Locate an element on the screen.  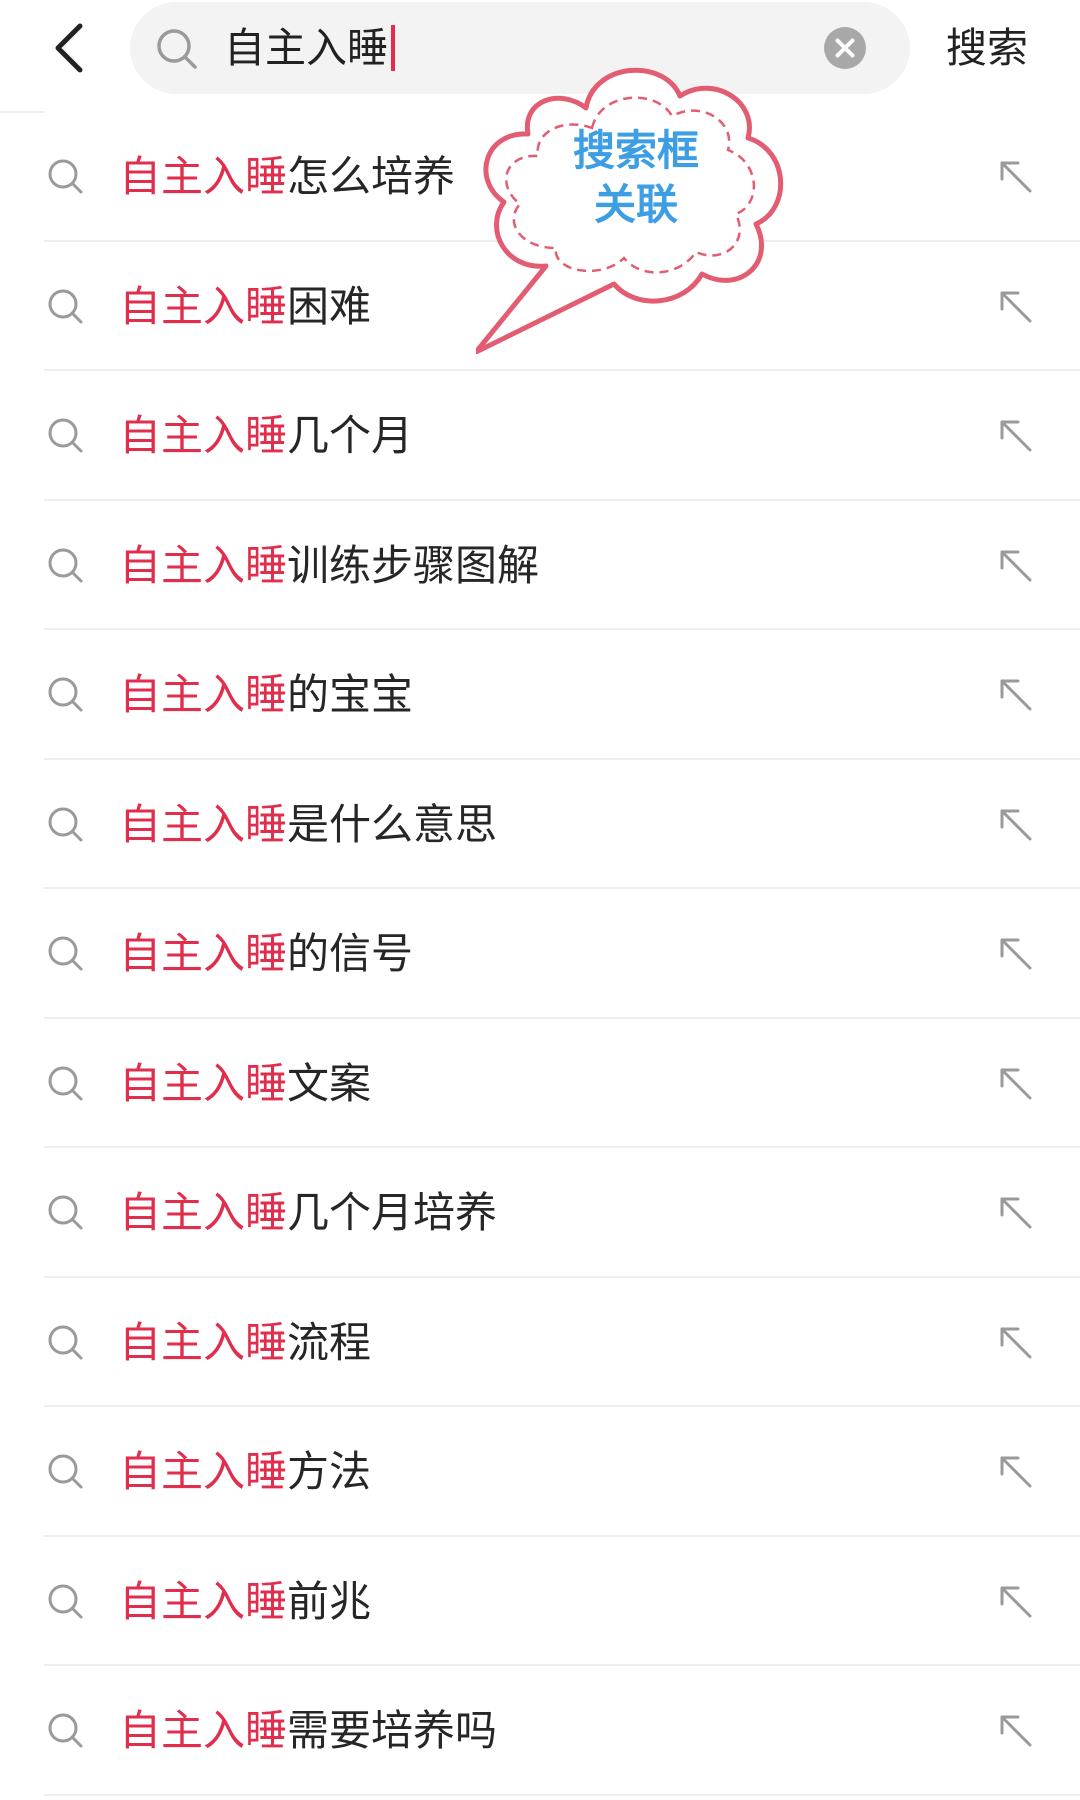
suggestion-row: 自主入睡的信号 is located at coordinates (540, 954).